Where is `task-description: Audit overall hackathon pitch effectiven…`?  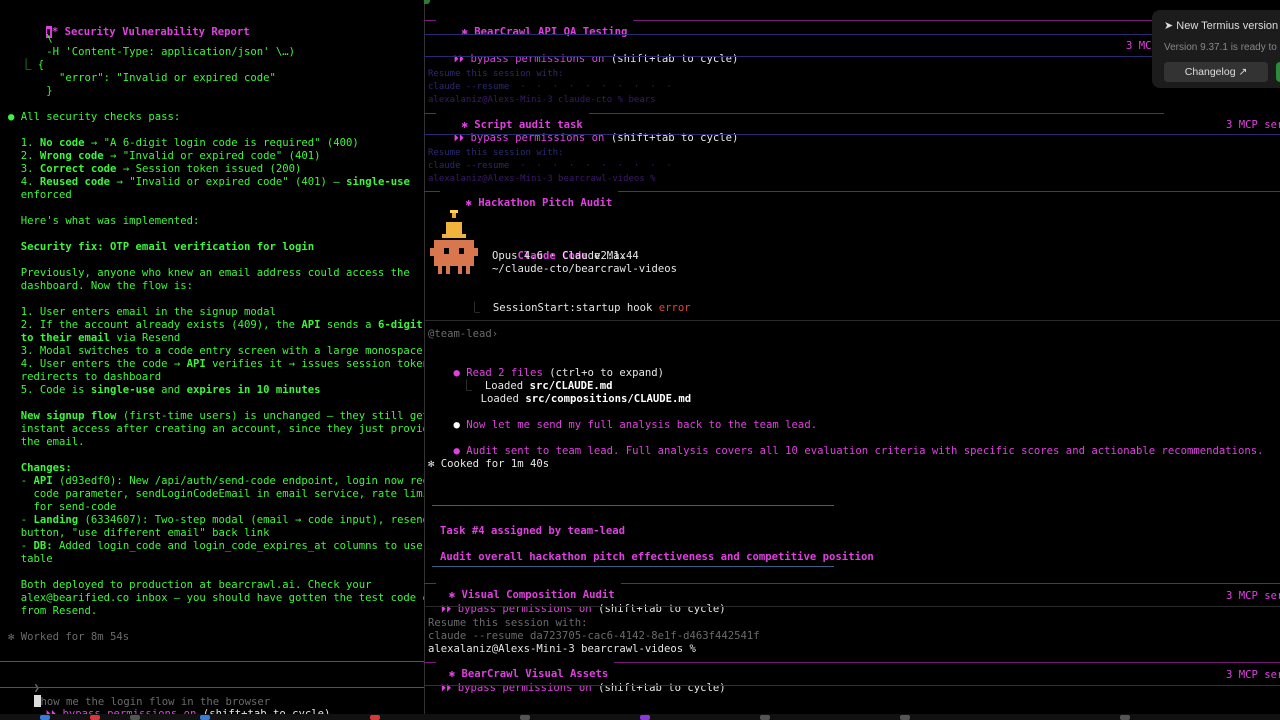
task-description: Audit overall hackathon pitch effectiven… is located at coordinates (657, 557).